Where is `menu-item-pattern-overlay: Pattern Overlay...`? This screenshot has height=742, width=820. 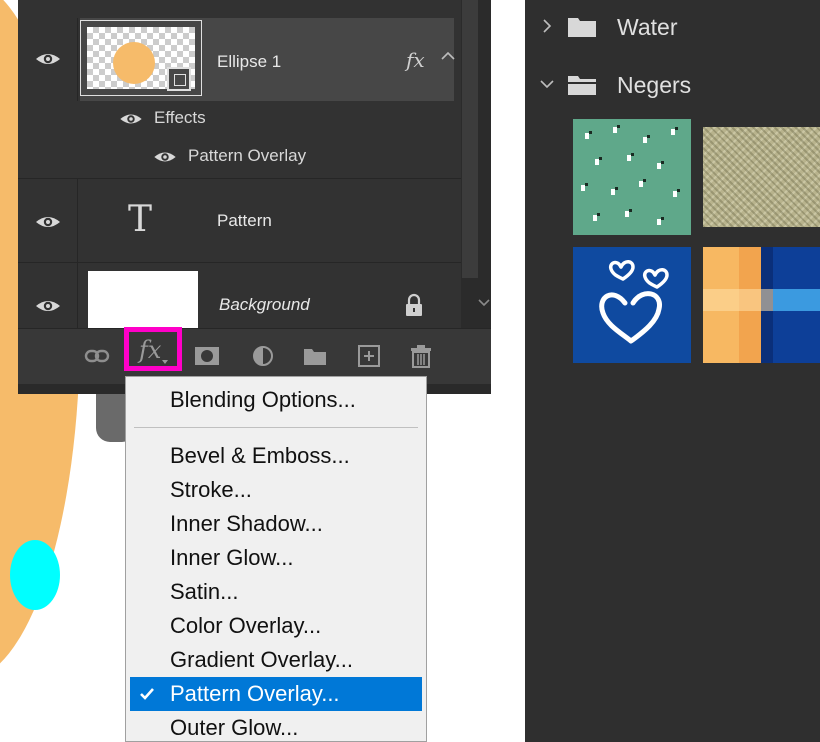 menu-item-pattern-overlay: Pattern Overlay... is located at coordinates (276, 694).